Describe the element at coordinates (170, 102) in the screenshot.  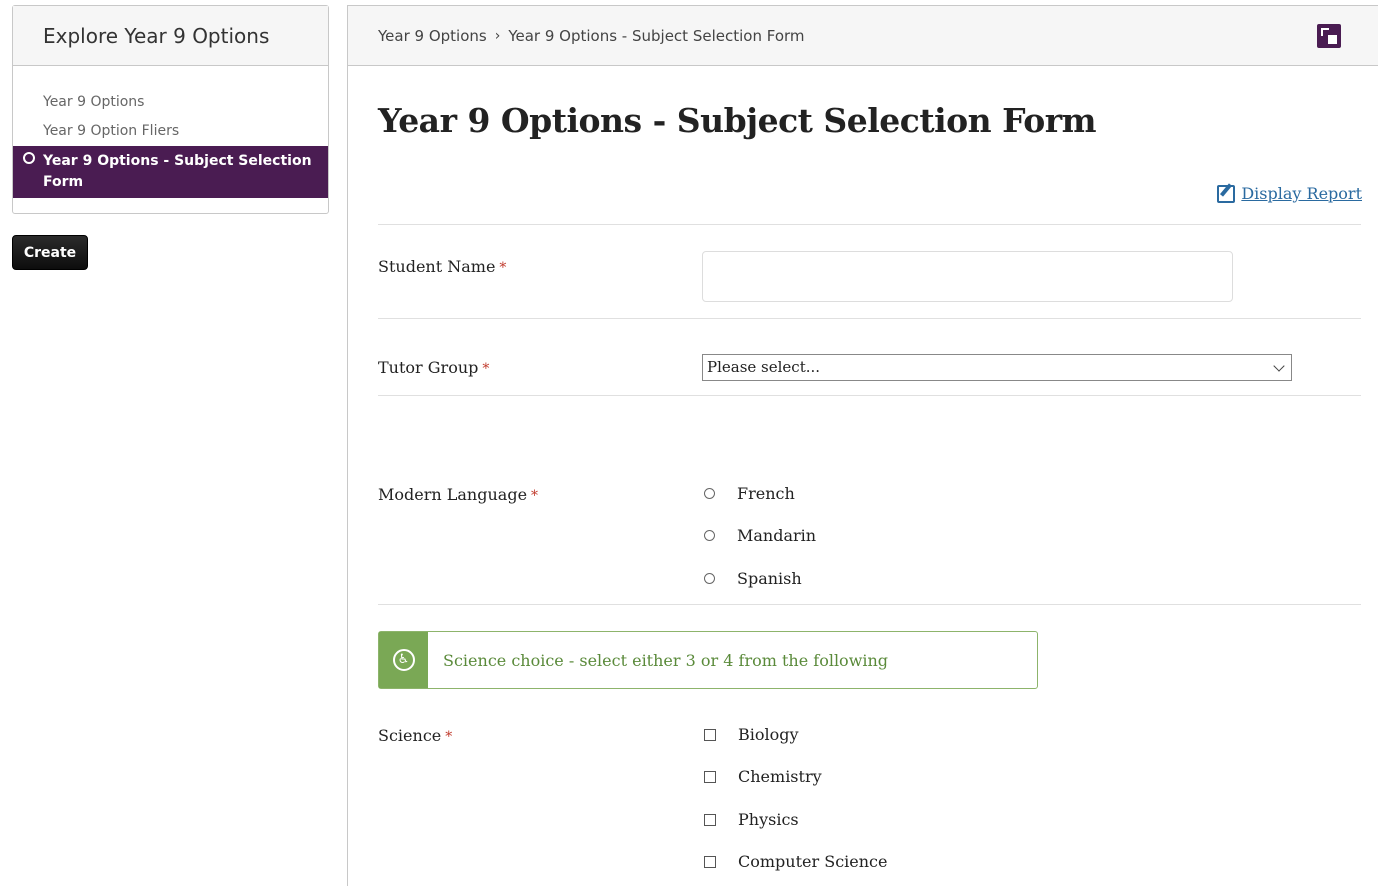
I see `sidebar-item-year-9-options: Year 9 Options` at that location.